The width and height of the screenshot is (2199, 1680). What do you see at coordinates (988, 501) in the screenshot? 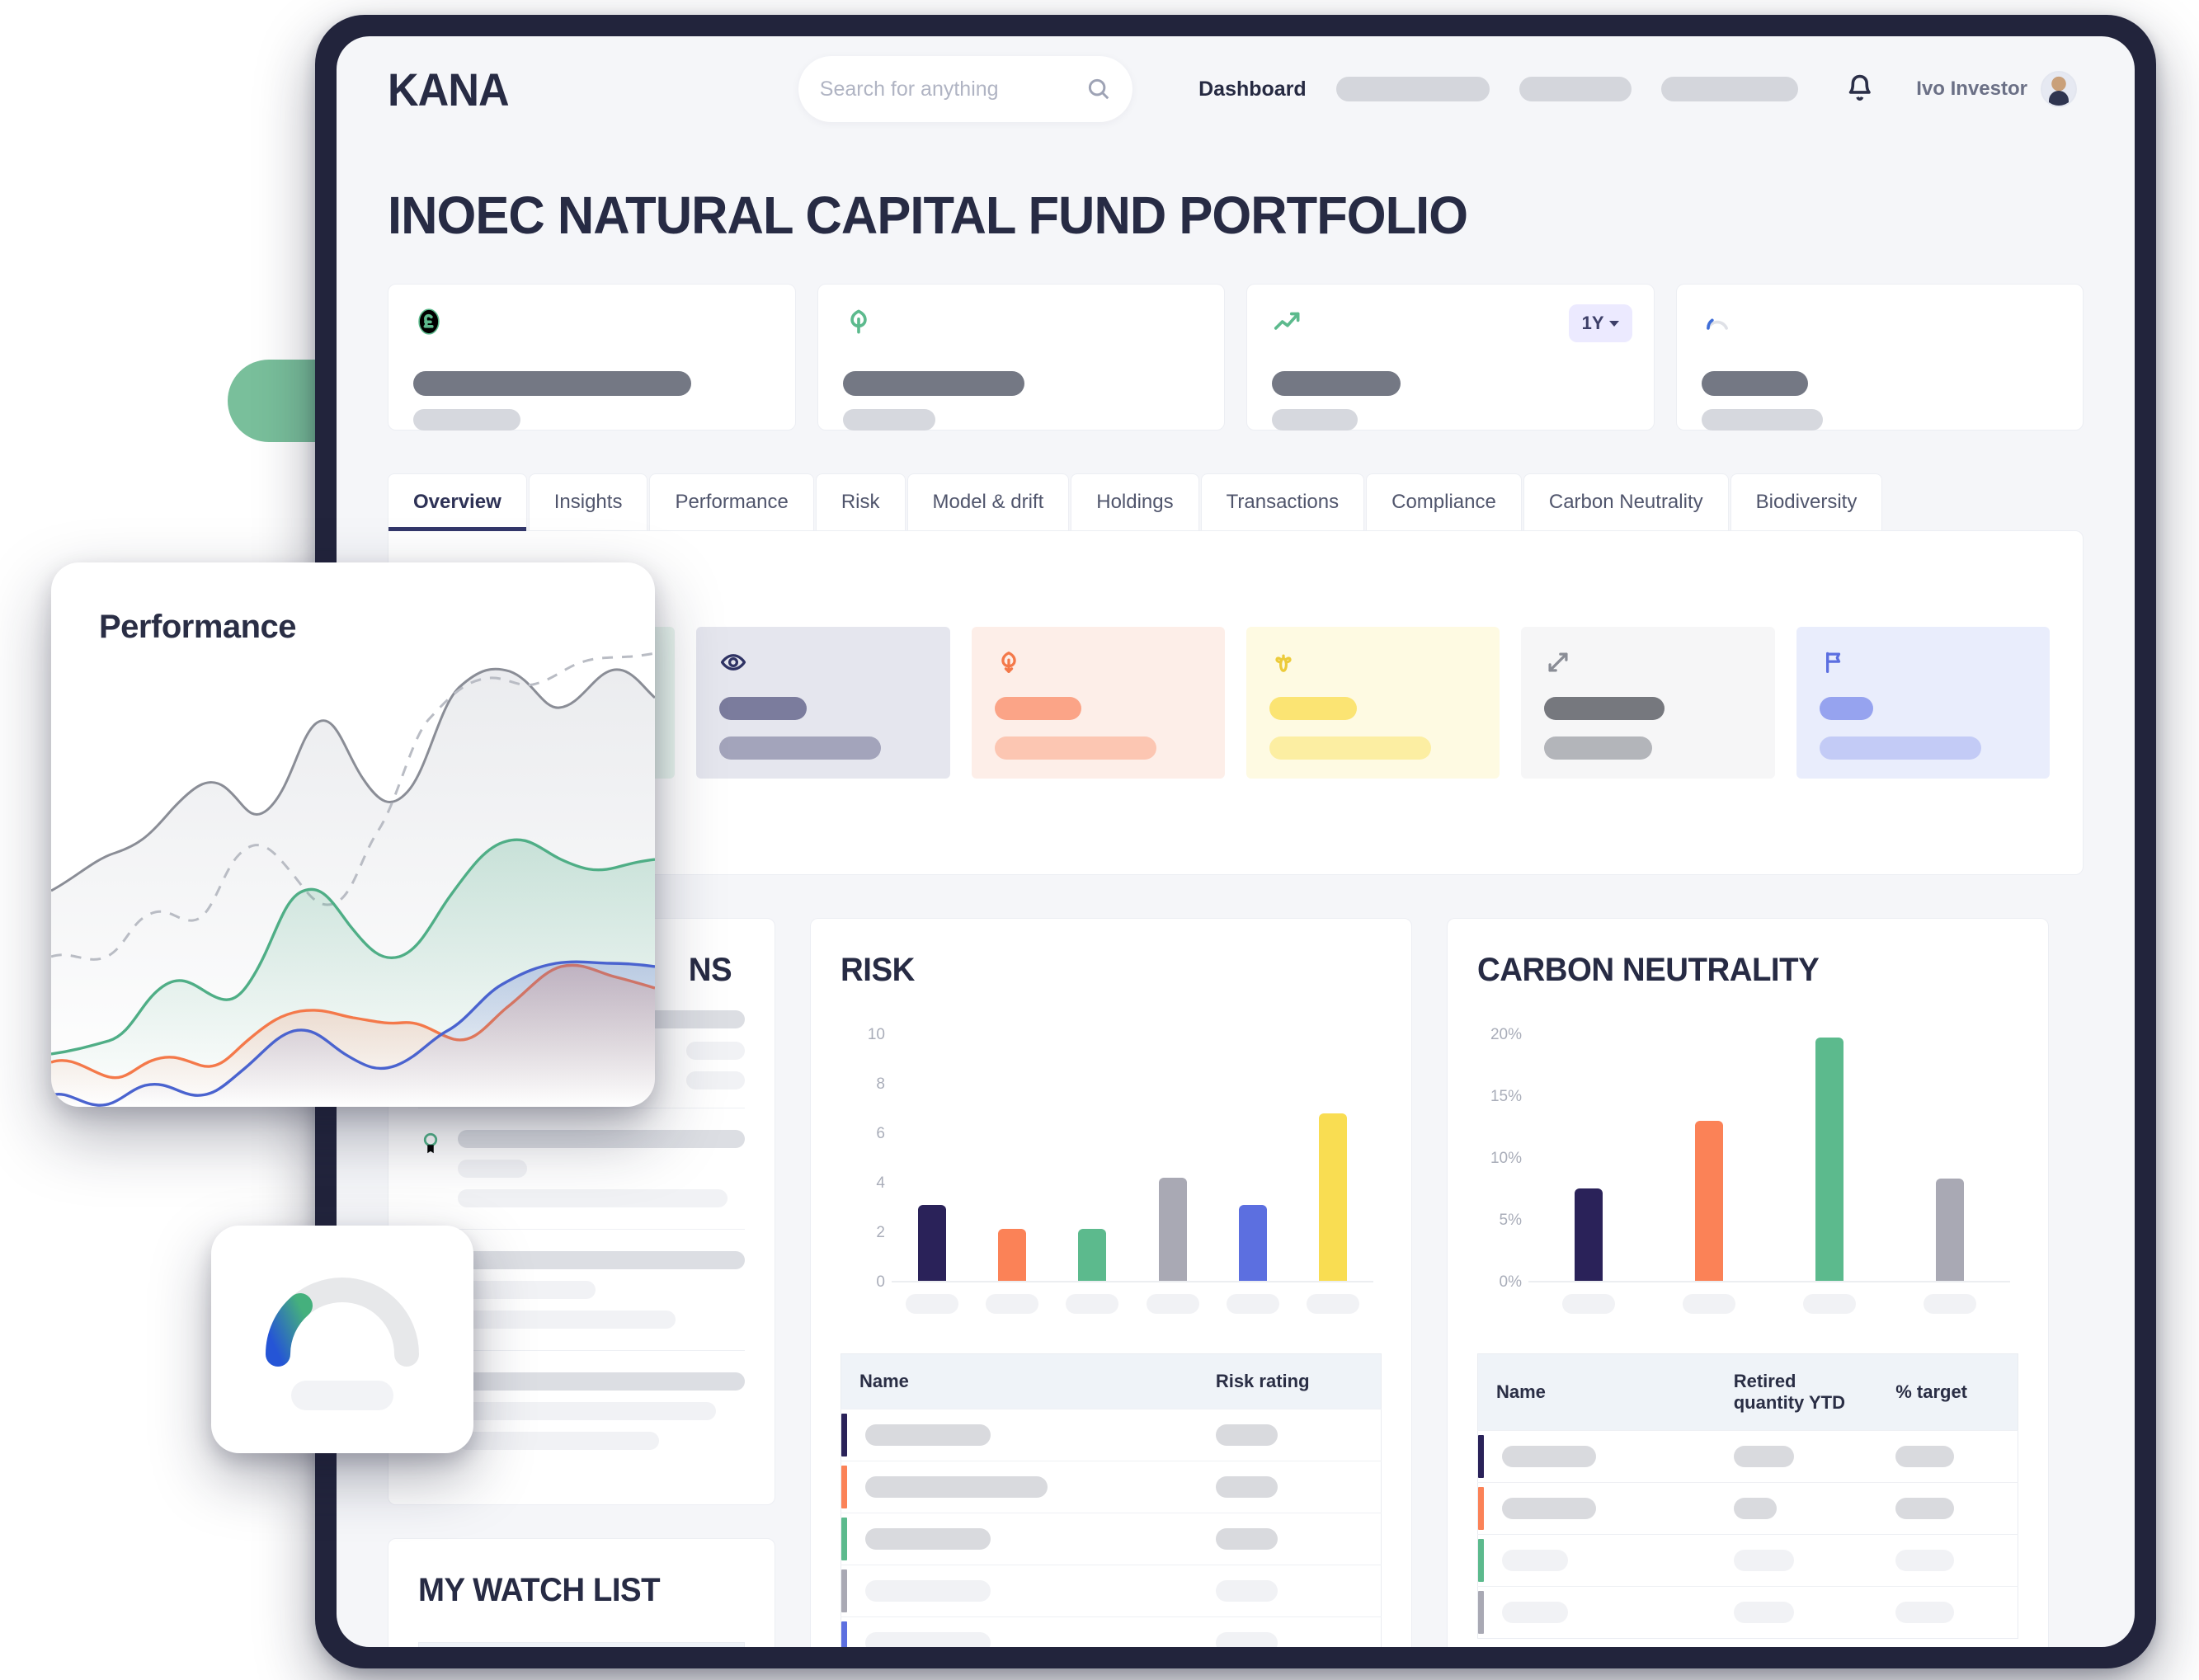
I see `tab-model-and-drift: Model & drift` at bounding box center [988, 501].